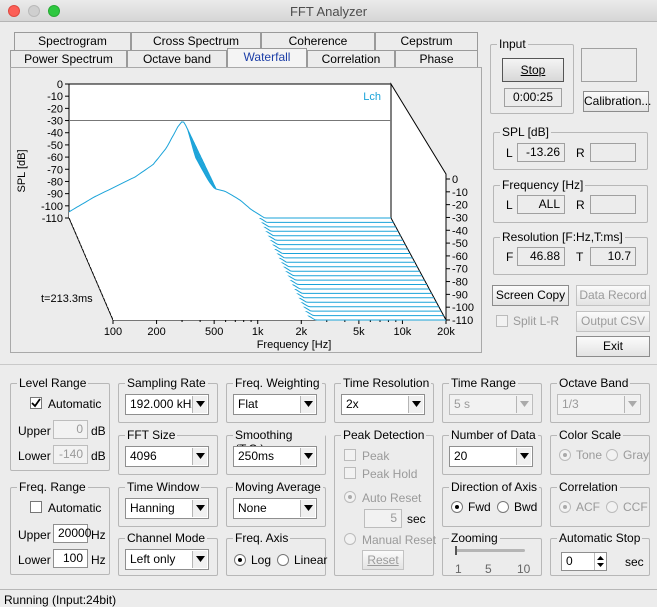 The width and height of the screenshot is (657, 607). What do you see at coordinates (580, 257) in the screenshot?
I see `res-t-label: T` at bounding box center [580, 257].